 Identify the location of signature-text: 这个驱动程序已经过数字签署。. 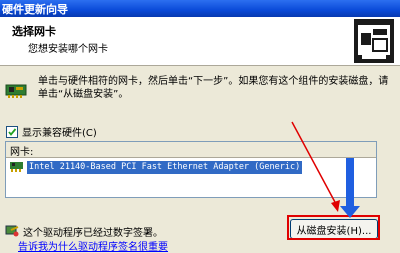
(93, 233).